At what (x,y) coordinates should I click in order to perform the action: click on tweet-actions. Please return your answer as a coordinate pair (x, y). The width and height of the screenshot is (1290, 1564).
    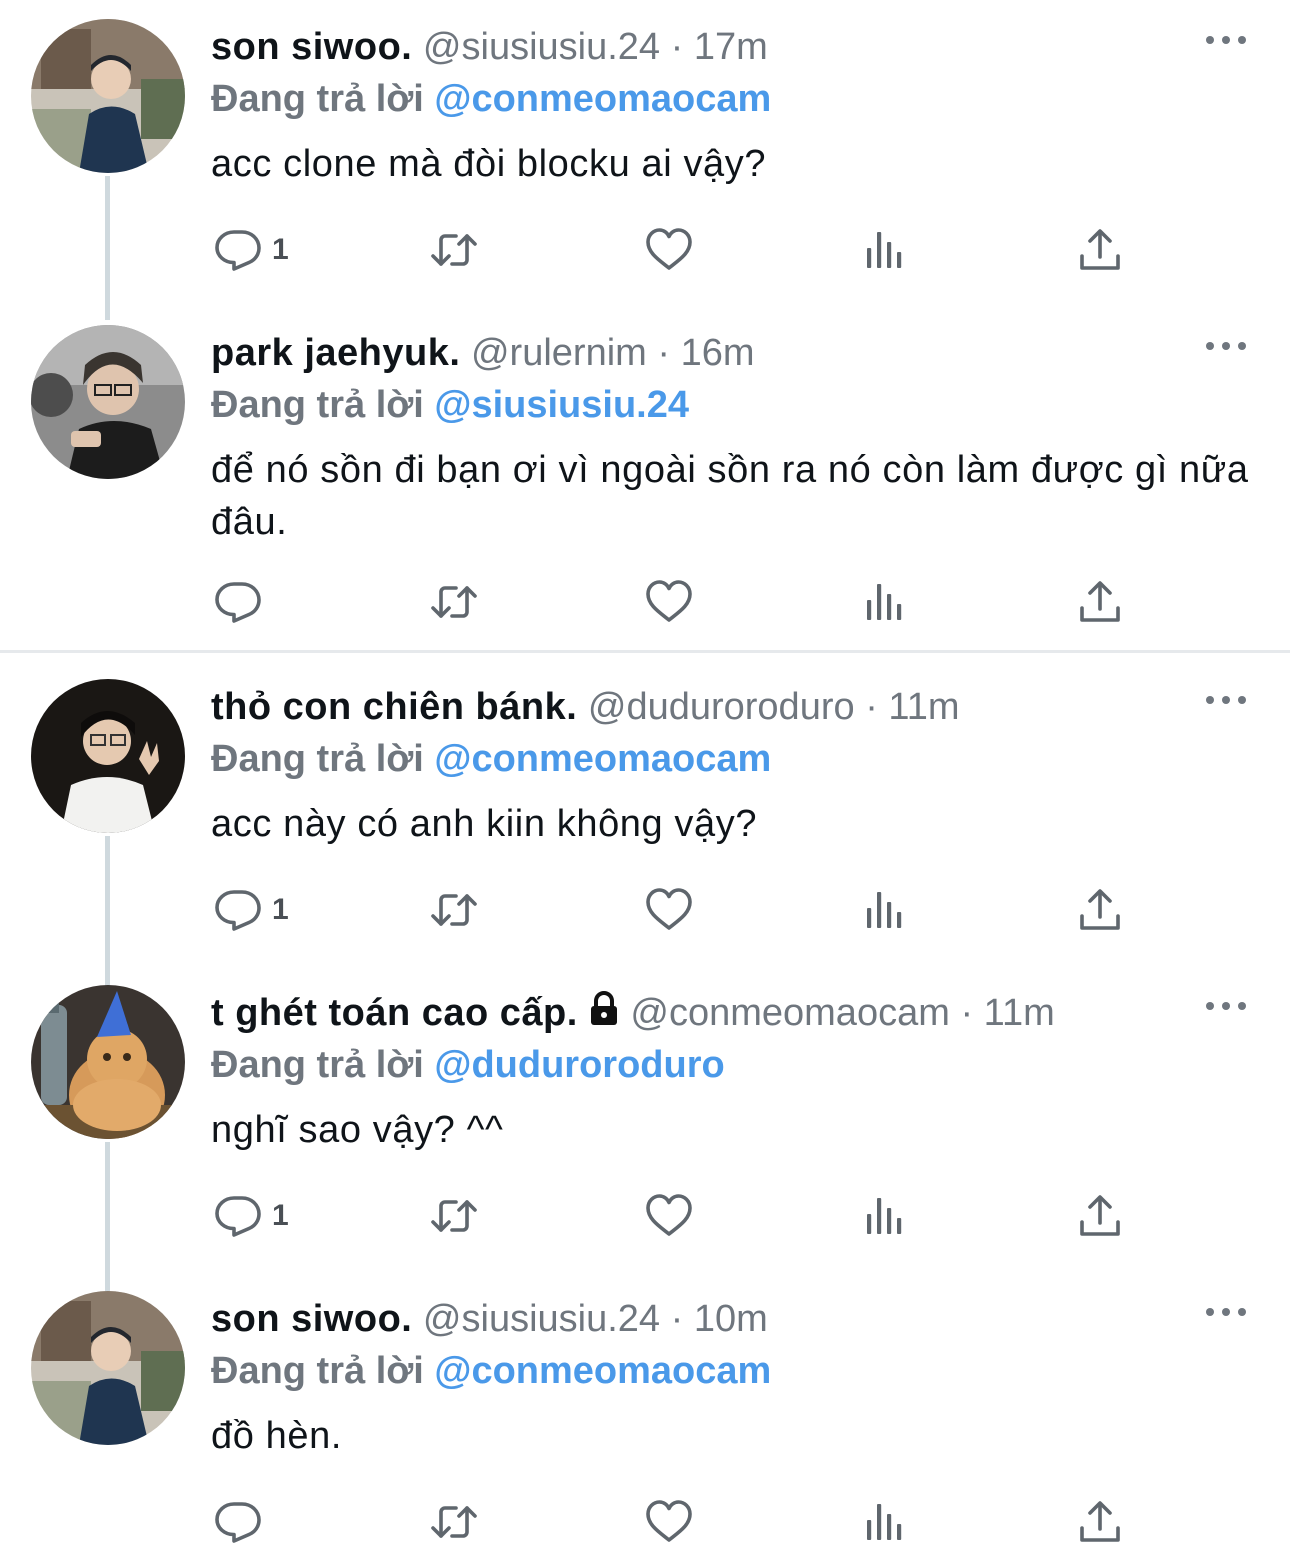
    Looking at the image, I should click on (645, 1522).